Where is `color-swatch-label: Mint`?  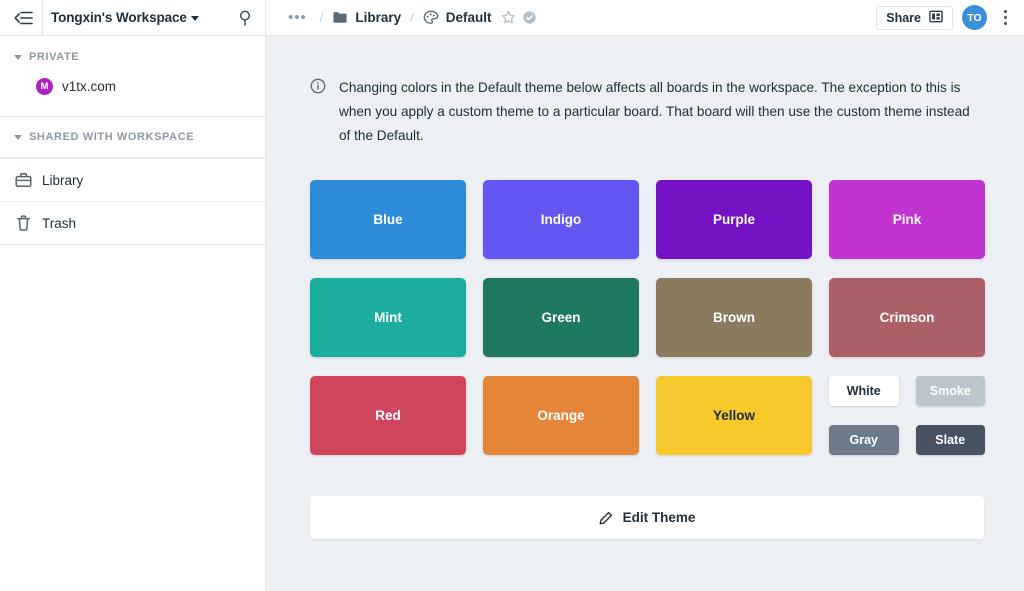 color-swatch-label: Mint is located at coordinates (388, 317).